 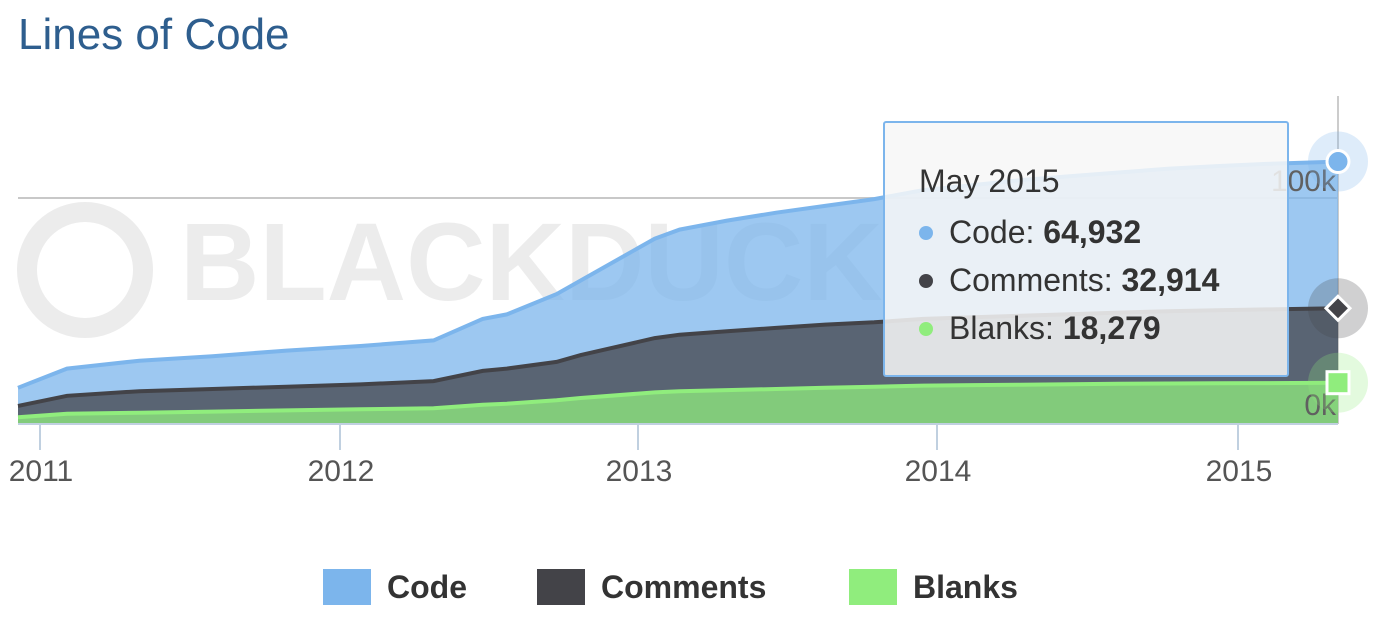 What do you see at coordinates (1338, 162) in the screenshot?
I see `code-marker` at bounding box center [1338, 162].